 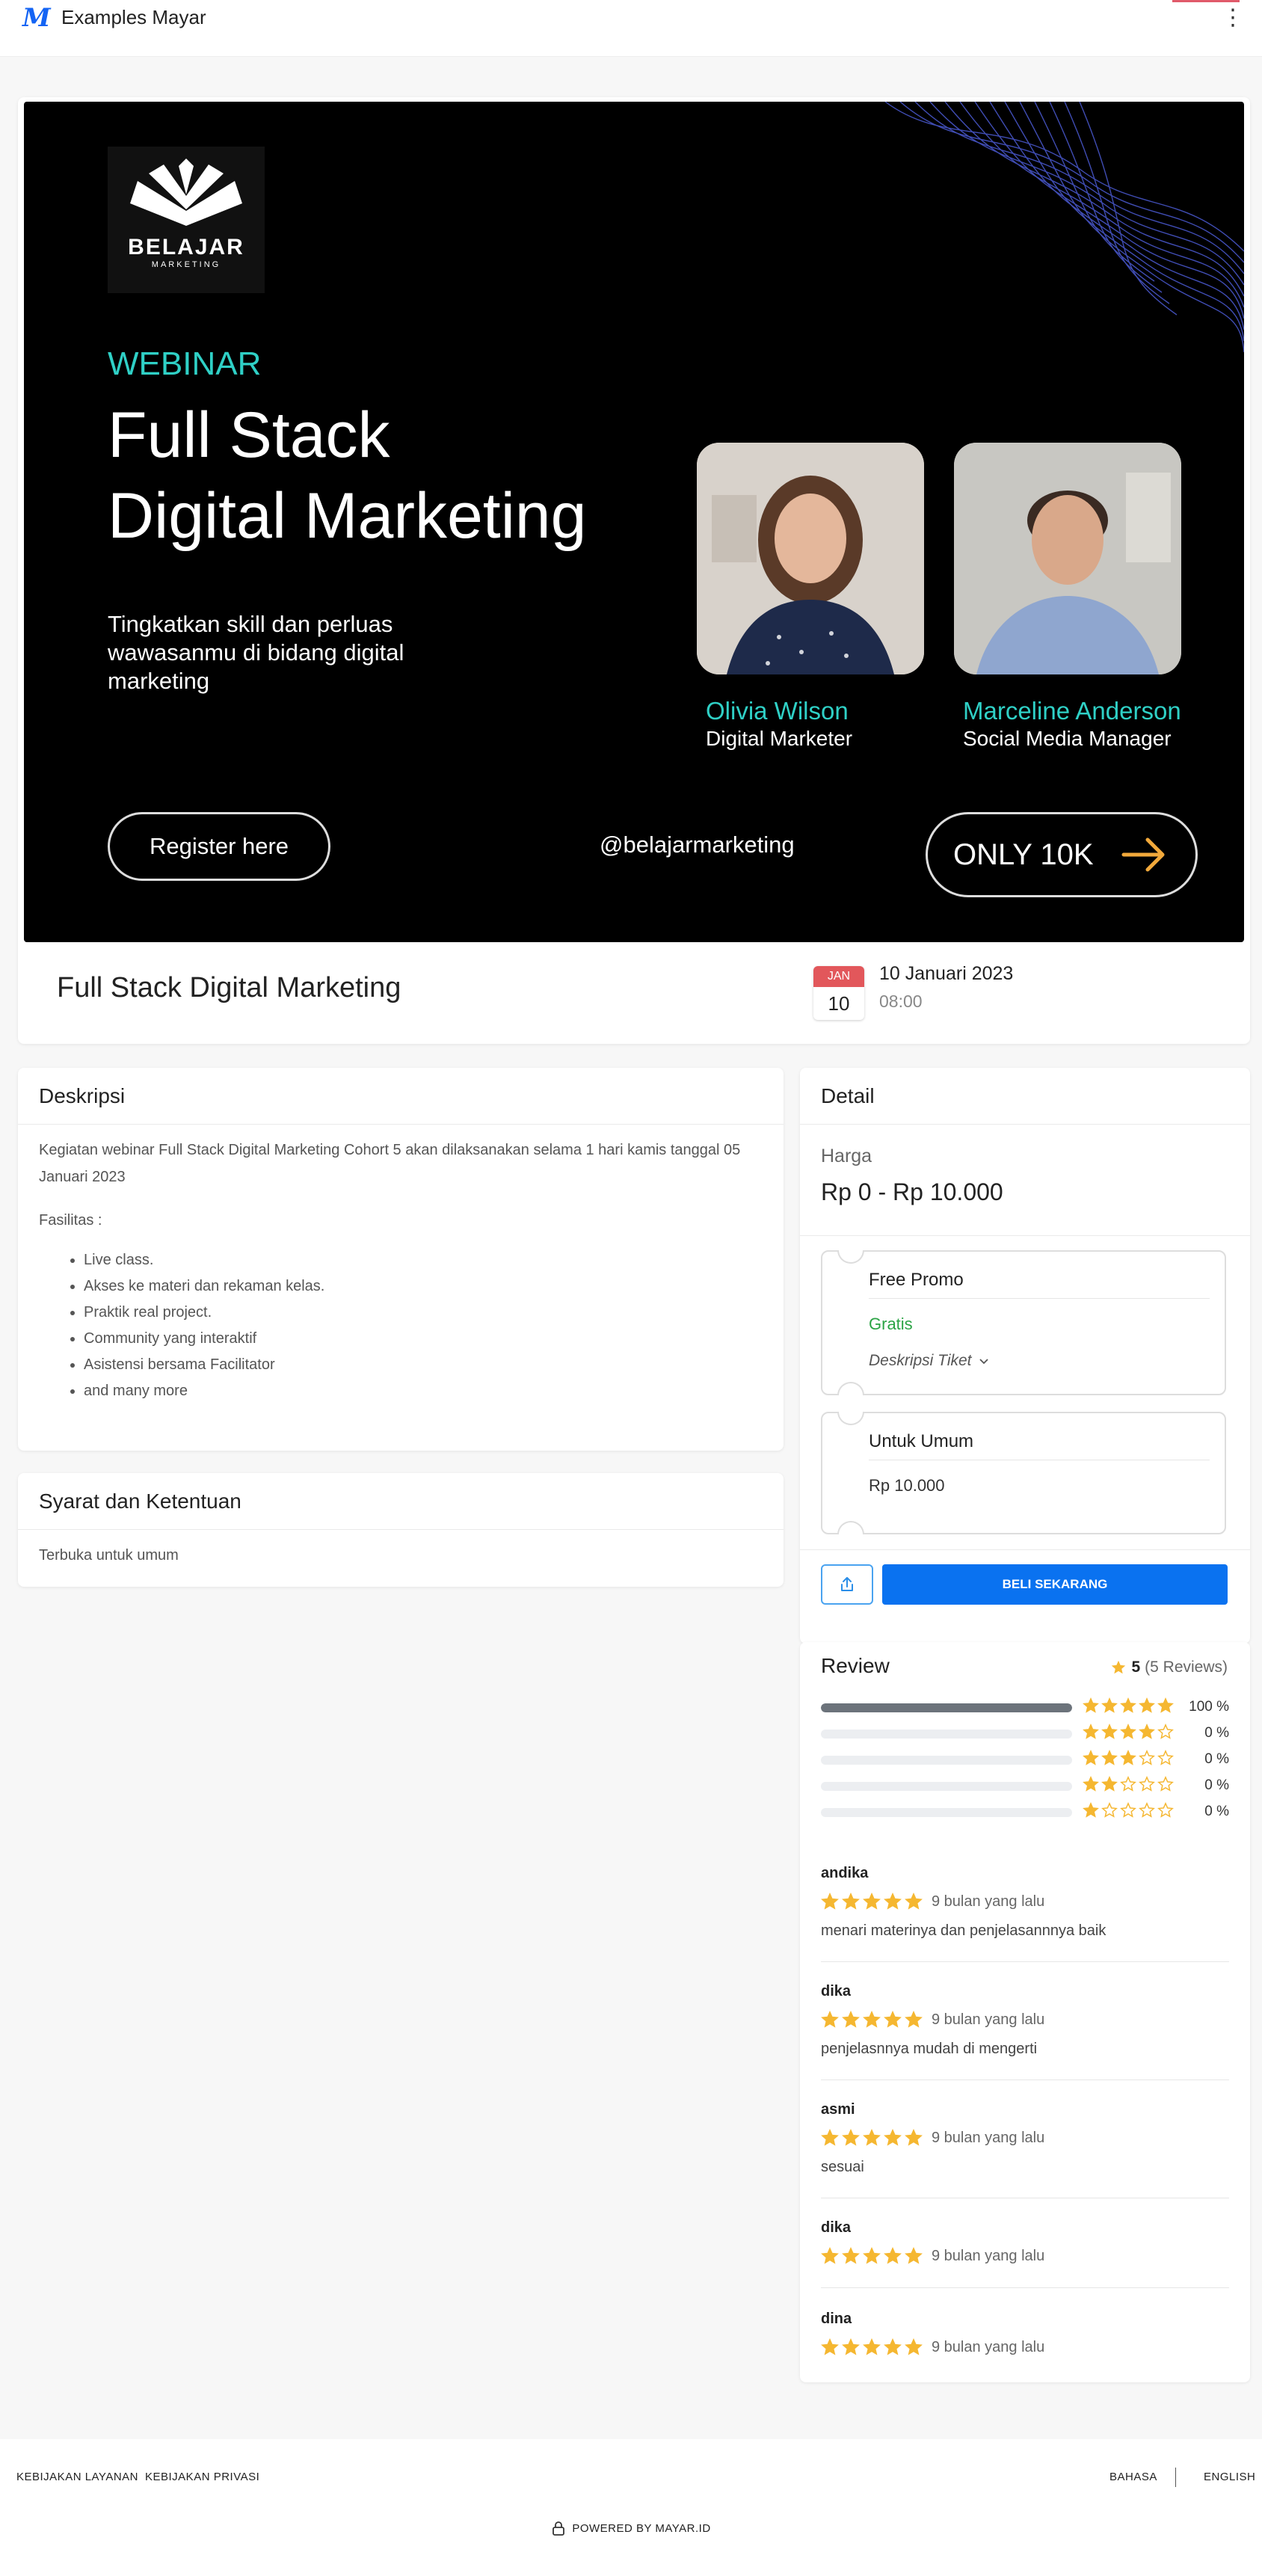 I want to click on share-button, so click(x=847, y=1584).